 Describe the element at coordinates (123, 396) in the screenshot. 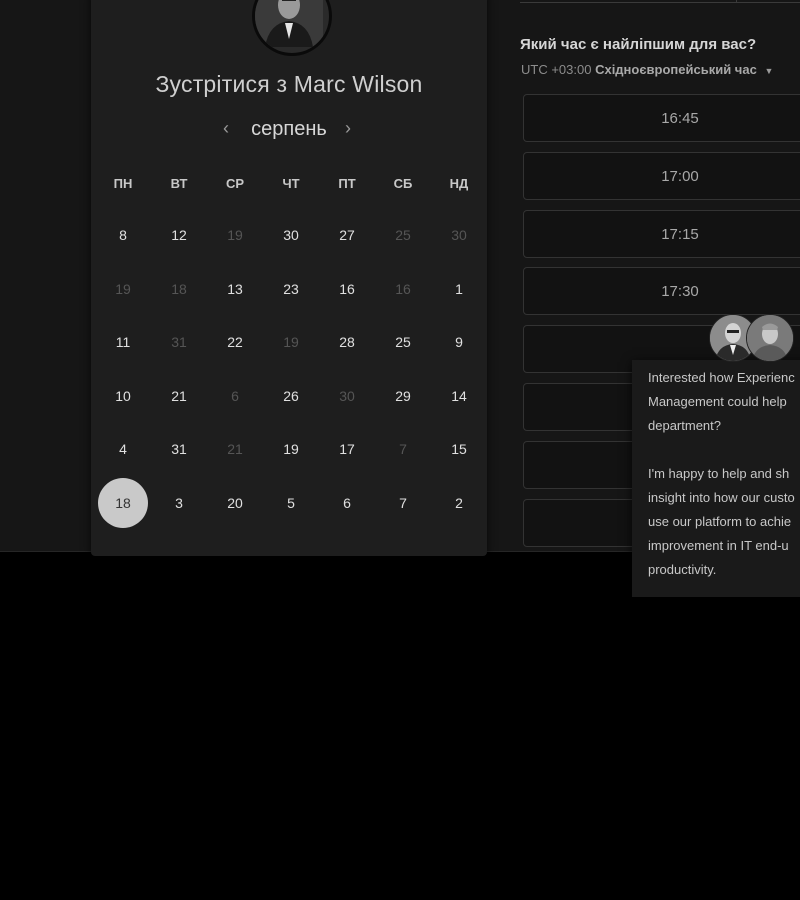

I see `calendar-day: 10` at that location.